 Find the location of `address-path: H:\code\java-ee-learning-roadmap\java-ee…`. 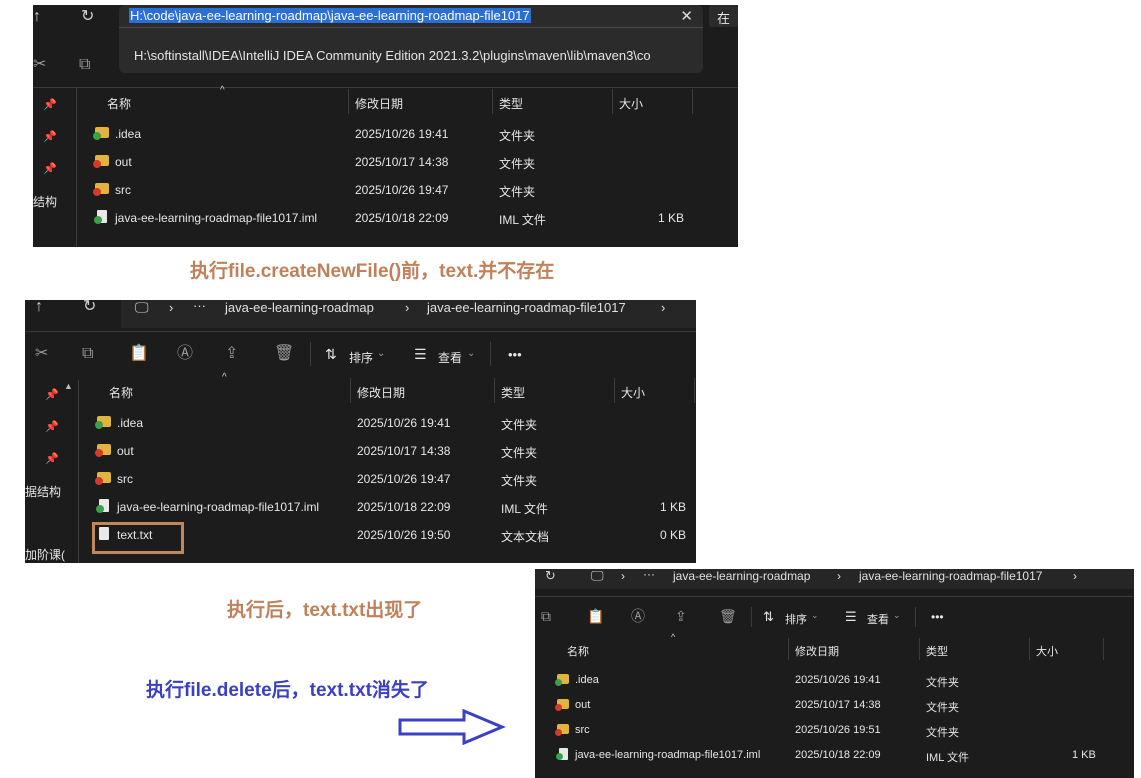

address-path: H:\code\java-ee-learning-roadmap\java-ee… is located at coordinates (330, 15).